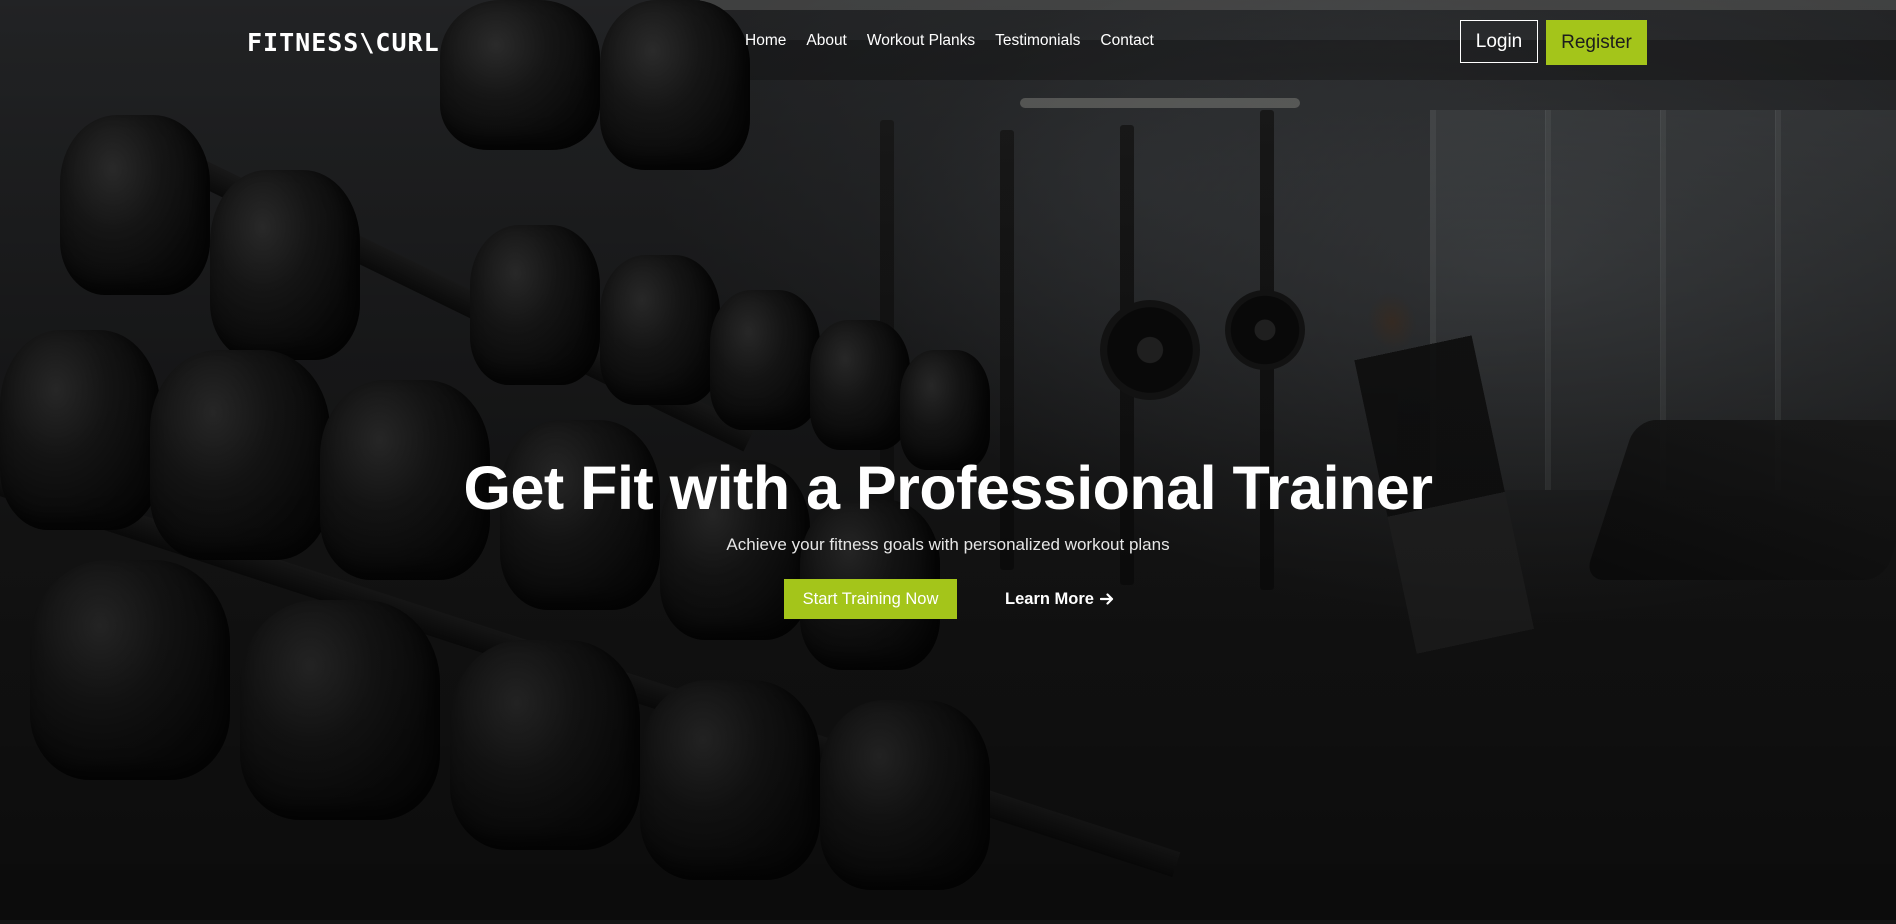 The width and height of the screenshot is (1896, 924). What do you see at coordinates (1106, 599) in the screenshot?
I see `arrow-right-icon` at bounding box center [1106, 599].